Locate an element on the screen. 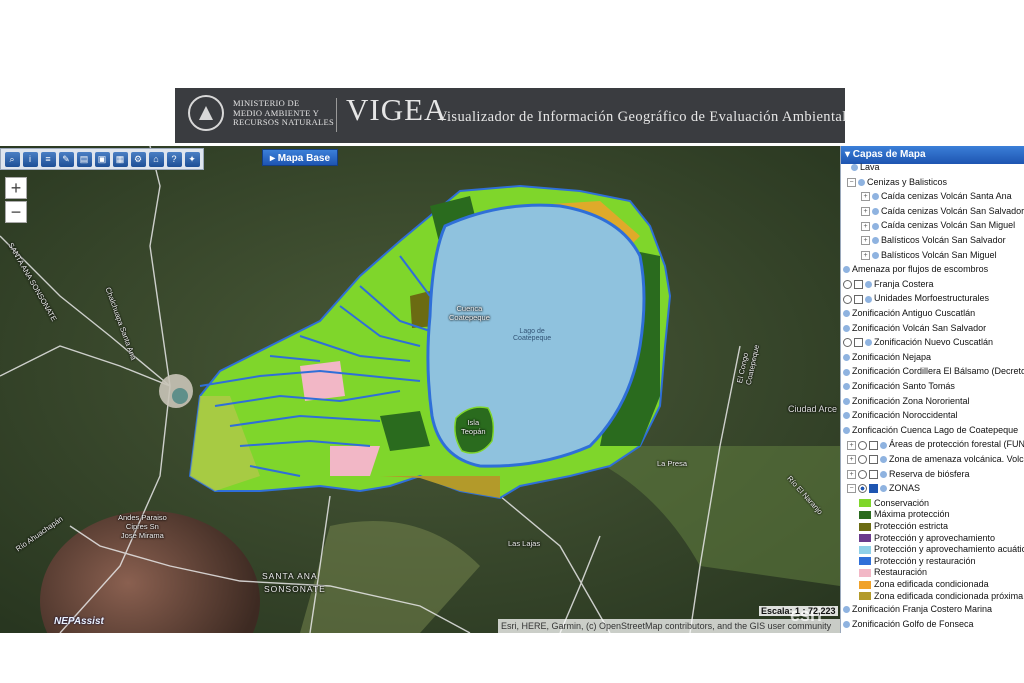  layer-row: + Caída cenizas Volcán Santa Ana is located at coordinates (936, 196).